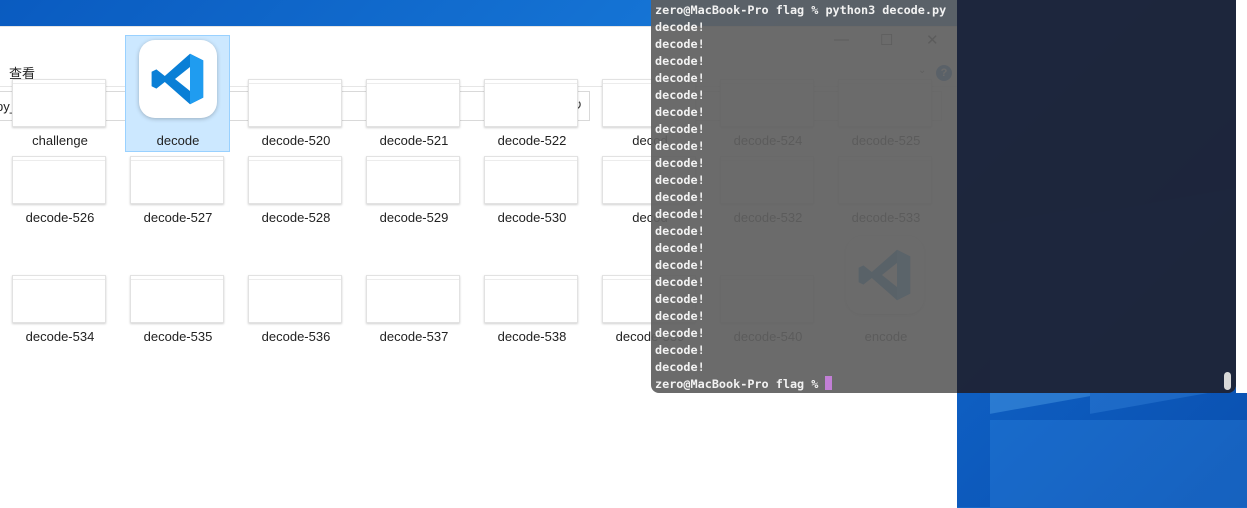 This screenshot has width=1247, height=508. I want to click on file-name: decode, so click(178, 140).